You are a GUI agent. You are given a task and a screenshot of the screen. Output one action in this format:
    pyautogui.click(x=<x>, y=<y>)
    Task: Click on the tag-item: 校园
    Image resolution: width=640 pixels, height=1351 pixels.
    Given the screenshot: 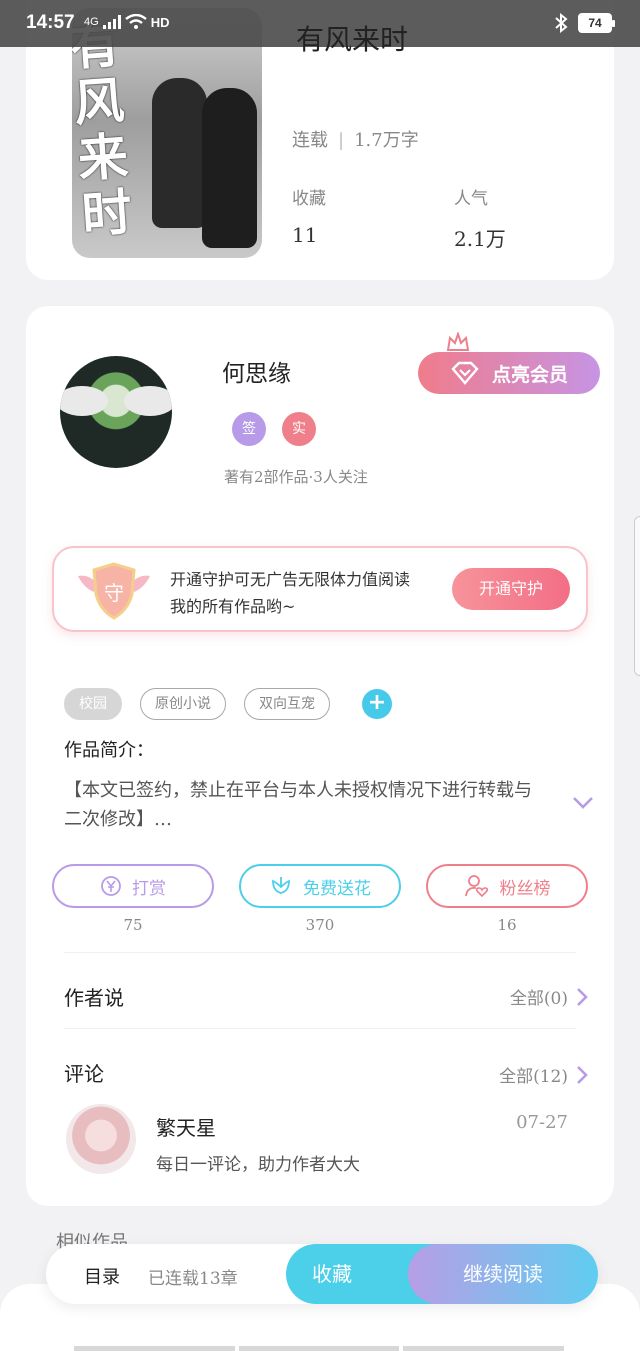 What is the action you would take?
    pyautogui.click(x=93, y=704)
    